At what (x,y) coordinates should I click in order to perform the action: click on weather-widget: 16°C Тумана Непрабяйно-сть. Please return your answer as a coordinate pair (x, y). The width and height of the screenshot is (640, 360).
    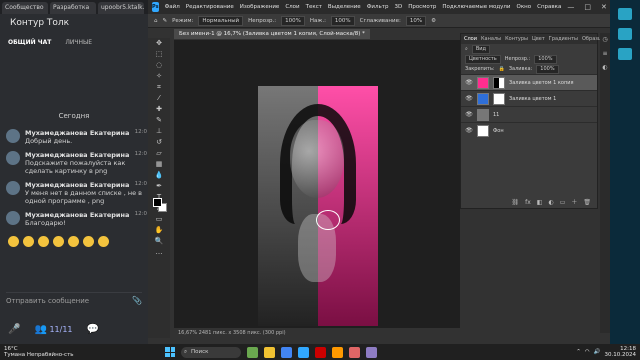
    Looking at the image, I should click on (37, 352).